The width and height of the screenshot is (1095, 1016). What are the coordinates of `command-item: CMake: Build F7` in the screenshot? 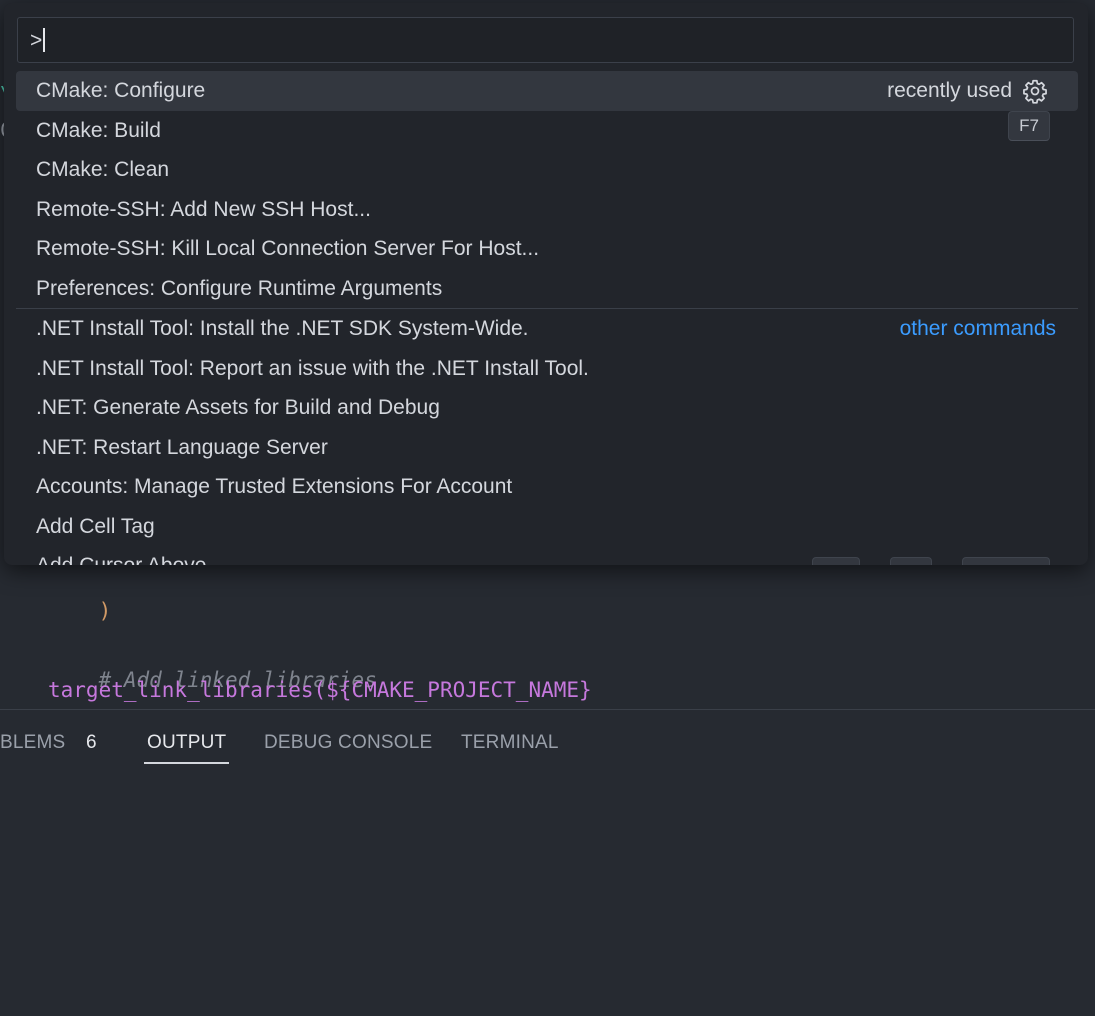 It's located at (547, 130).